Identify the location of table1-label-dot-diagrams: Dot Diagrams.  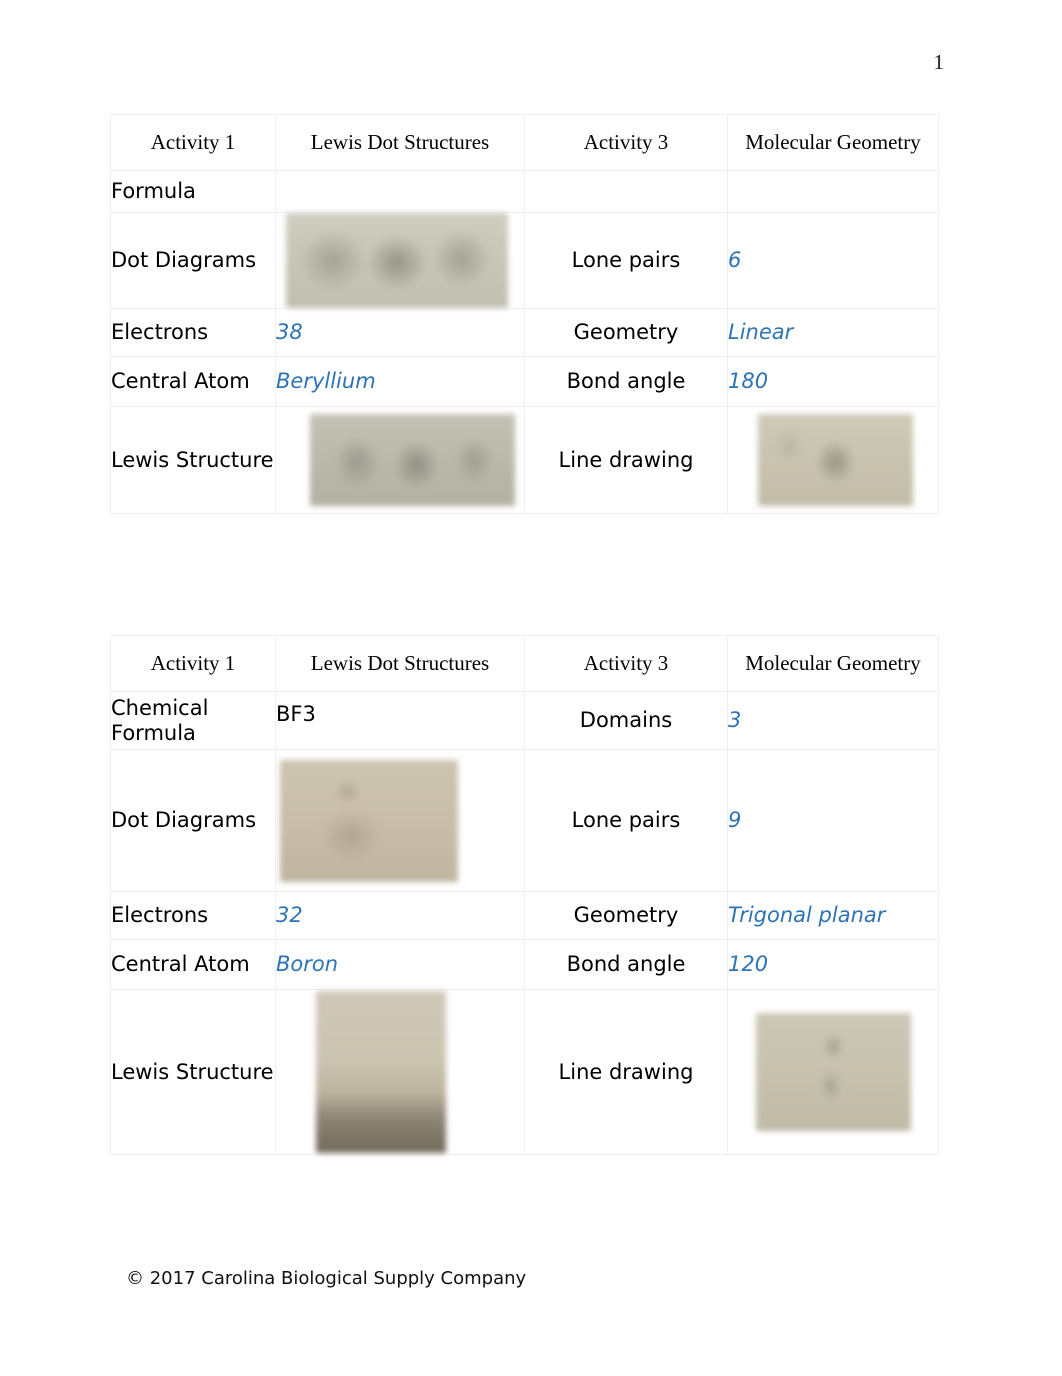
(193, 260).